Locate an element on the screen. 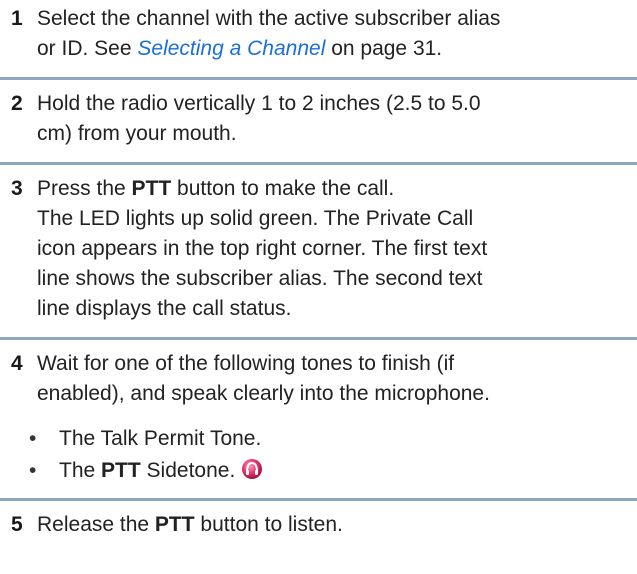 This screenshot has width=637, height=574. step-number: 2 is located at coordinates (17, 103).